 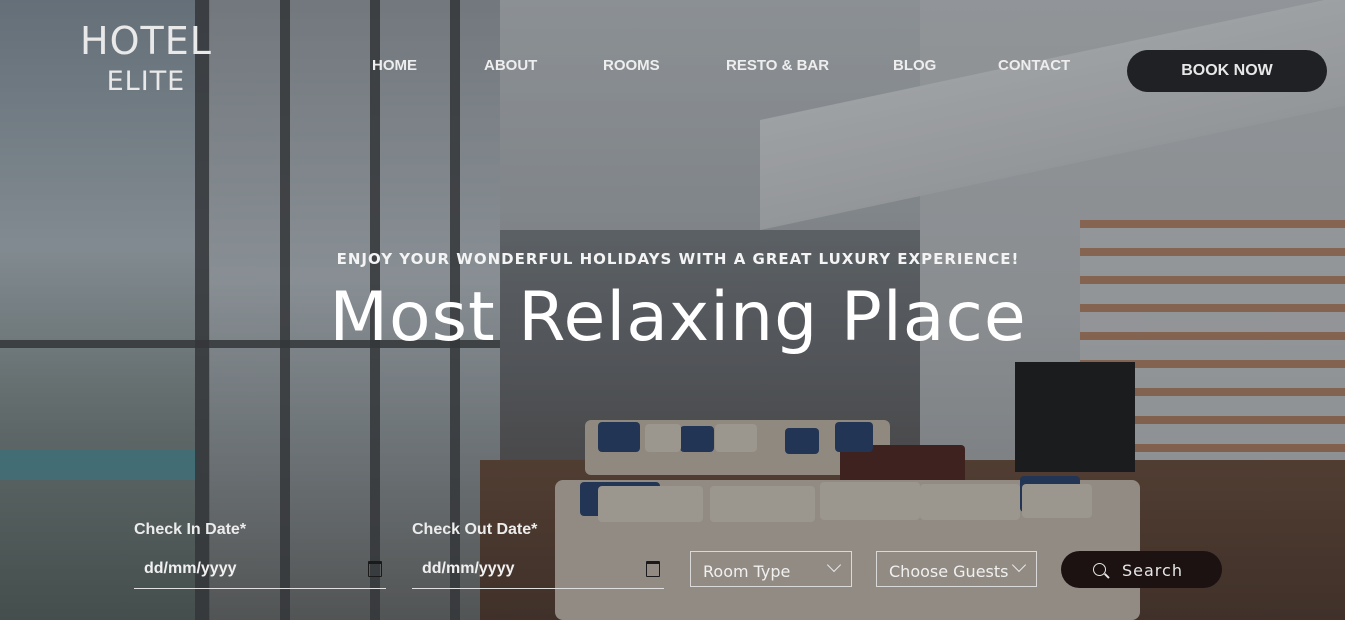 I want to click on guests-value: Choose Guests, so click(x=949, y=571).